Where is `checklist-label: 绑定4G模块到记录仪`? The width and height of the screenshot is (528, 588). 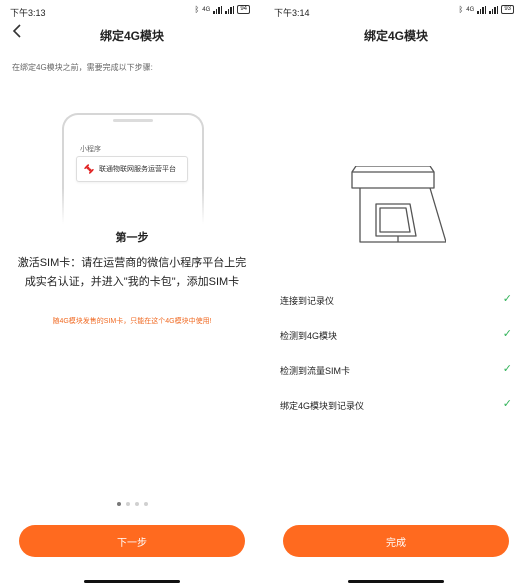 checklist-label: 绑定4G模块到记录仪 is located at coordinates (322, 406).